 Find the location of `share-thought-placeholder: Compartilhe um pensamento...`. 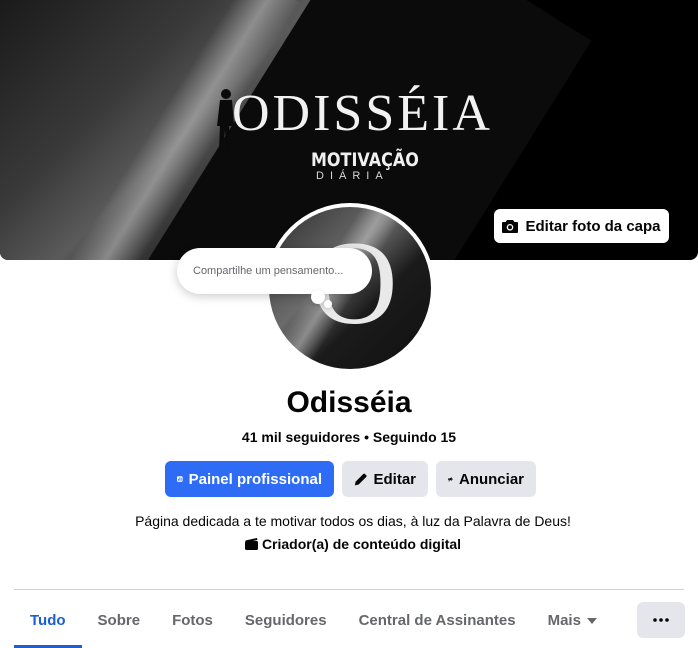

share-thought-placeholder: Compartilhe um pensamento... is located at coordinates (268, 271).